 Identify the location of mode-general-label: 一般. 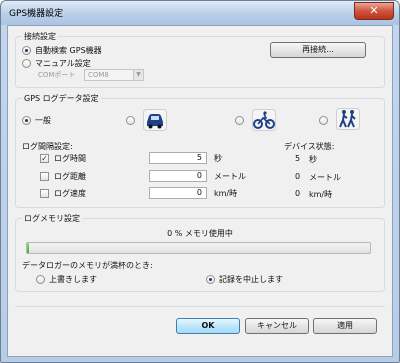
(43, 120).